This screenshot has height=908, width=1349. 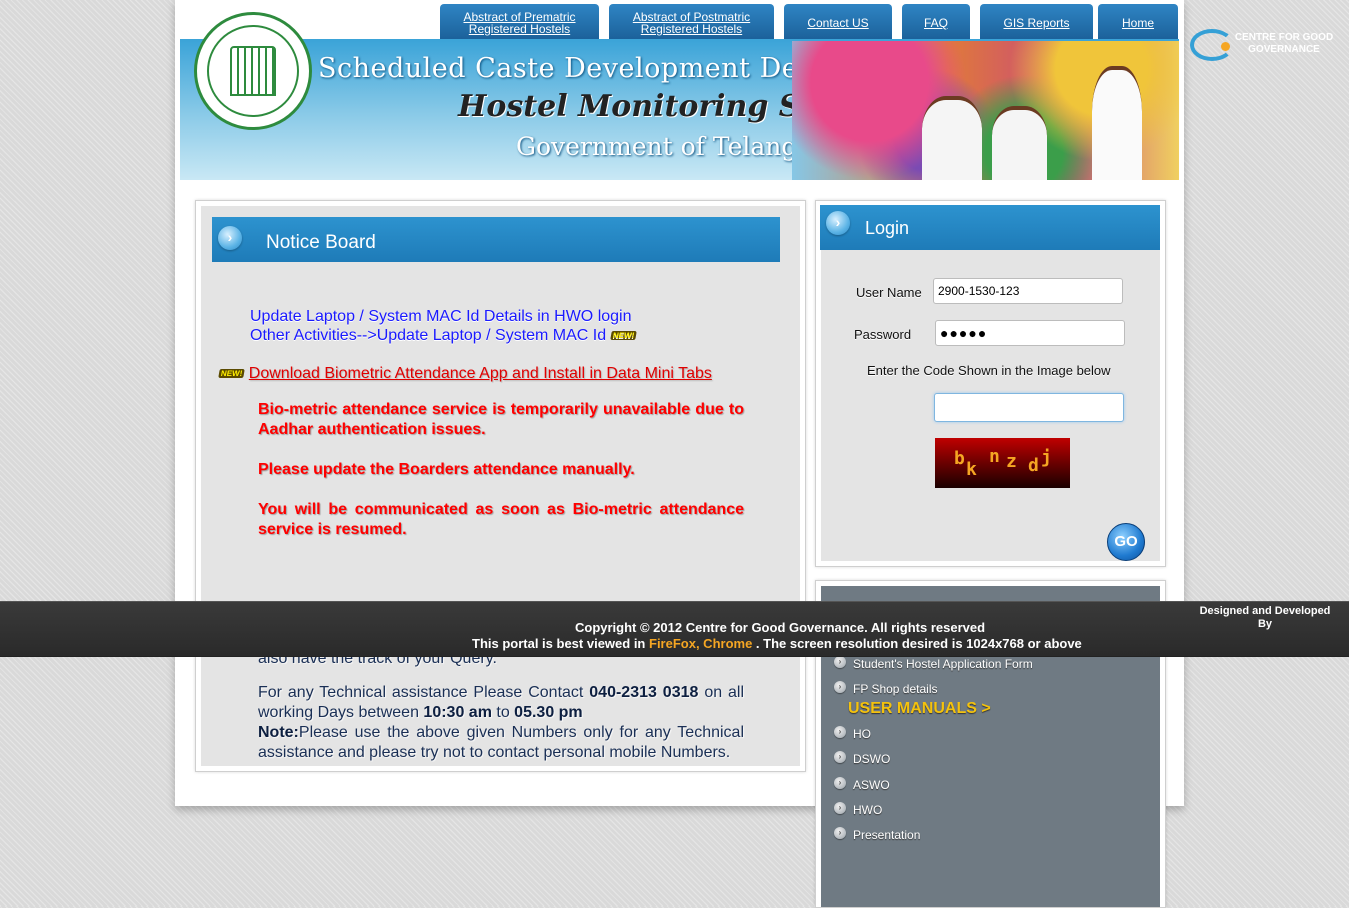 What do you see at coordinates (1284, 49) in the screenshot?
I see `cgg-line2: GOVERNANCE` at bounding box center [1284, 49].